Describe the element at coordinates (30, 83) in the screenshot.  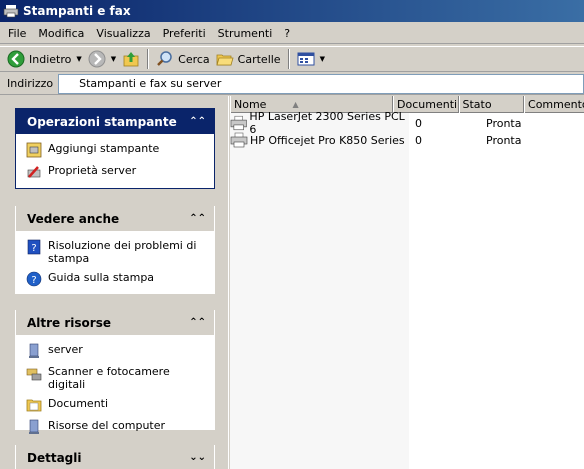
I see `address-label: Indirizzo` at that location.